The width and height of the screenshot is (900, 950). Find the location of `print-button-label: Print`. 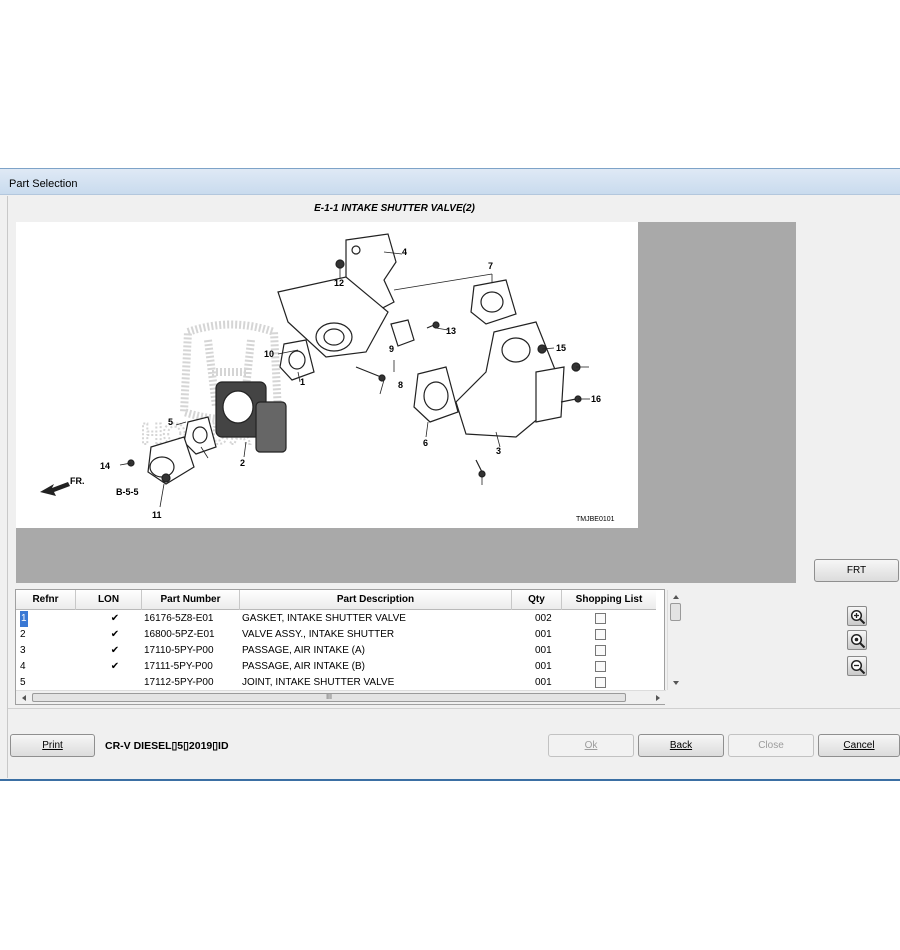

print-button-label: Print is located at coordinates (52, 745).